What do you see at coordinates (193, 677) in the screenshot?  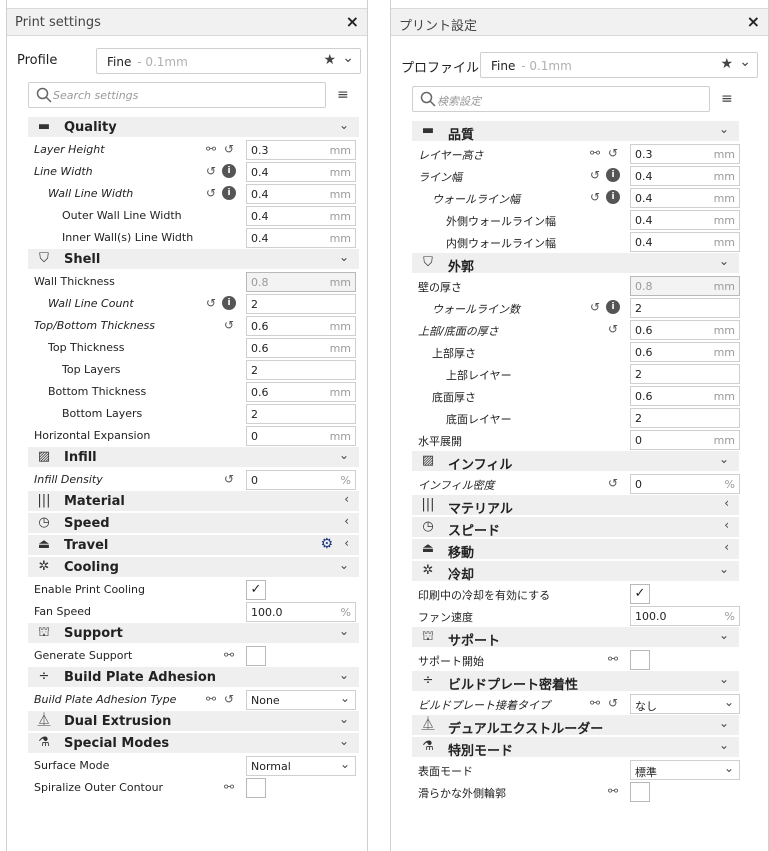 I see `category-adhesion: ÷ Build Plate Adhesion ⌄` at bounding box center [193, 677].